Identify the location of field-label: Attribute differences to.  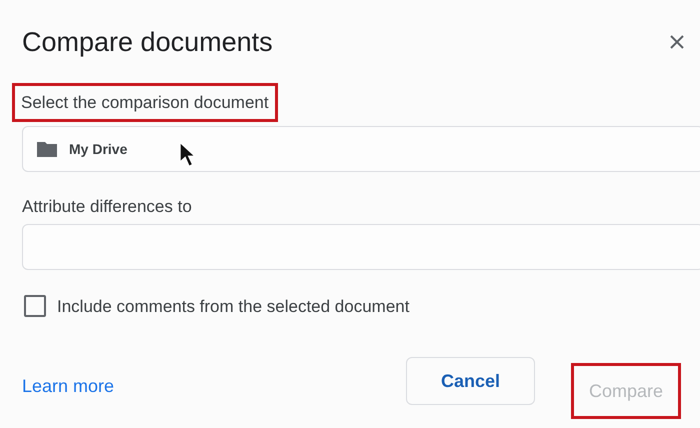
(107, 207).